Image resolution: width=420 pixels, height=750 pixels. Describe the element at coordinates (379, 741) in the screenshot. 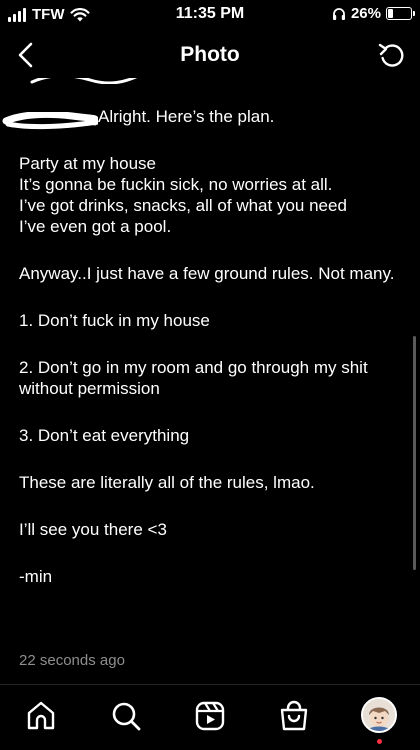

I see `notification-dot` at that location.